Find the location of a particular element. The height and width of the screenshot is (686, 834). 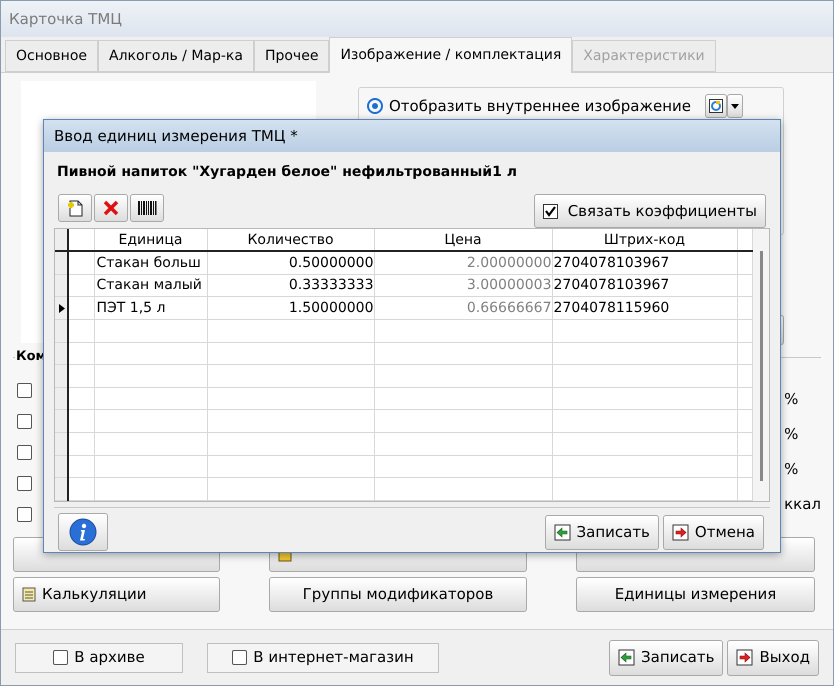

close-icon is located at coordinates (111, 208).